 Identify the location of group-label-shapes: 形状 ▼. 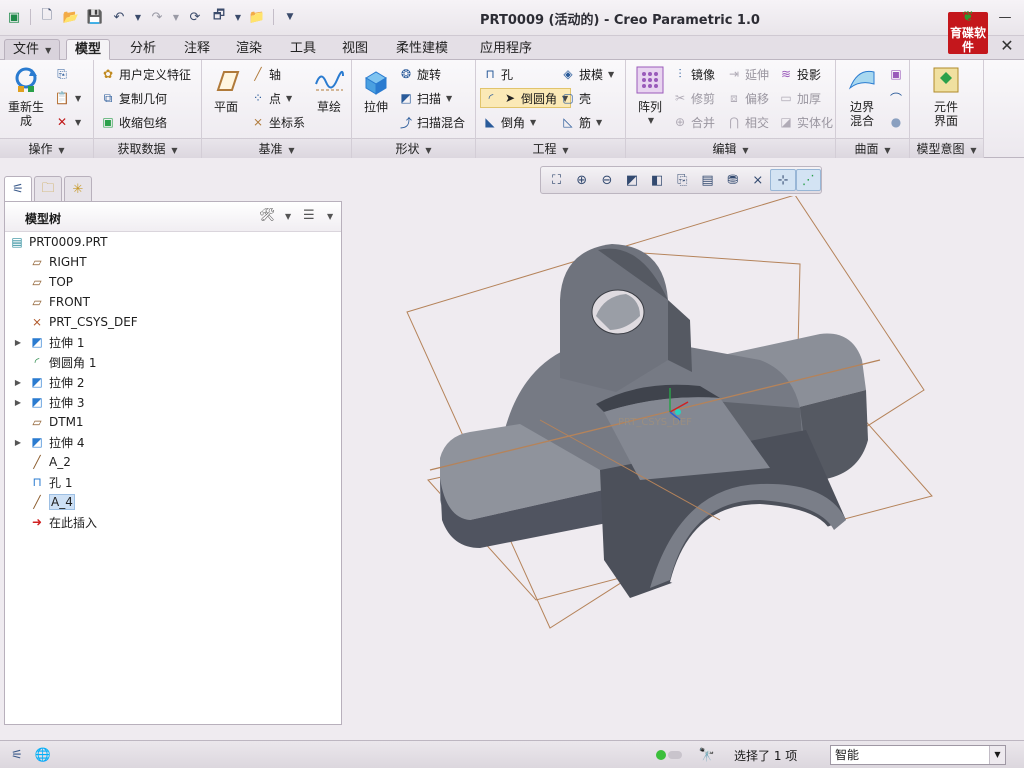
(413, 148).